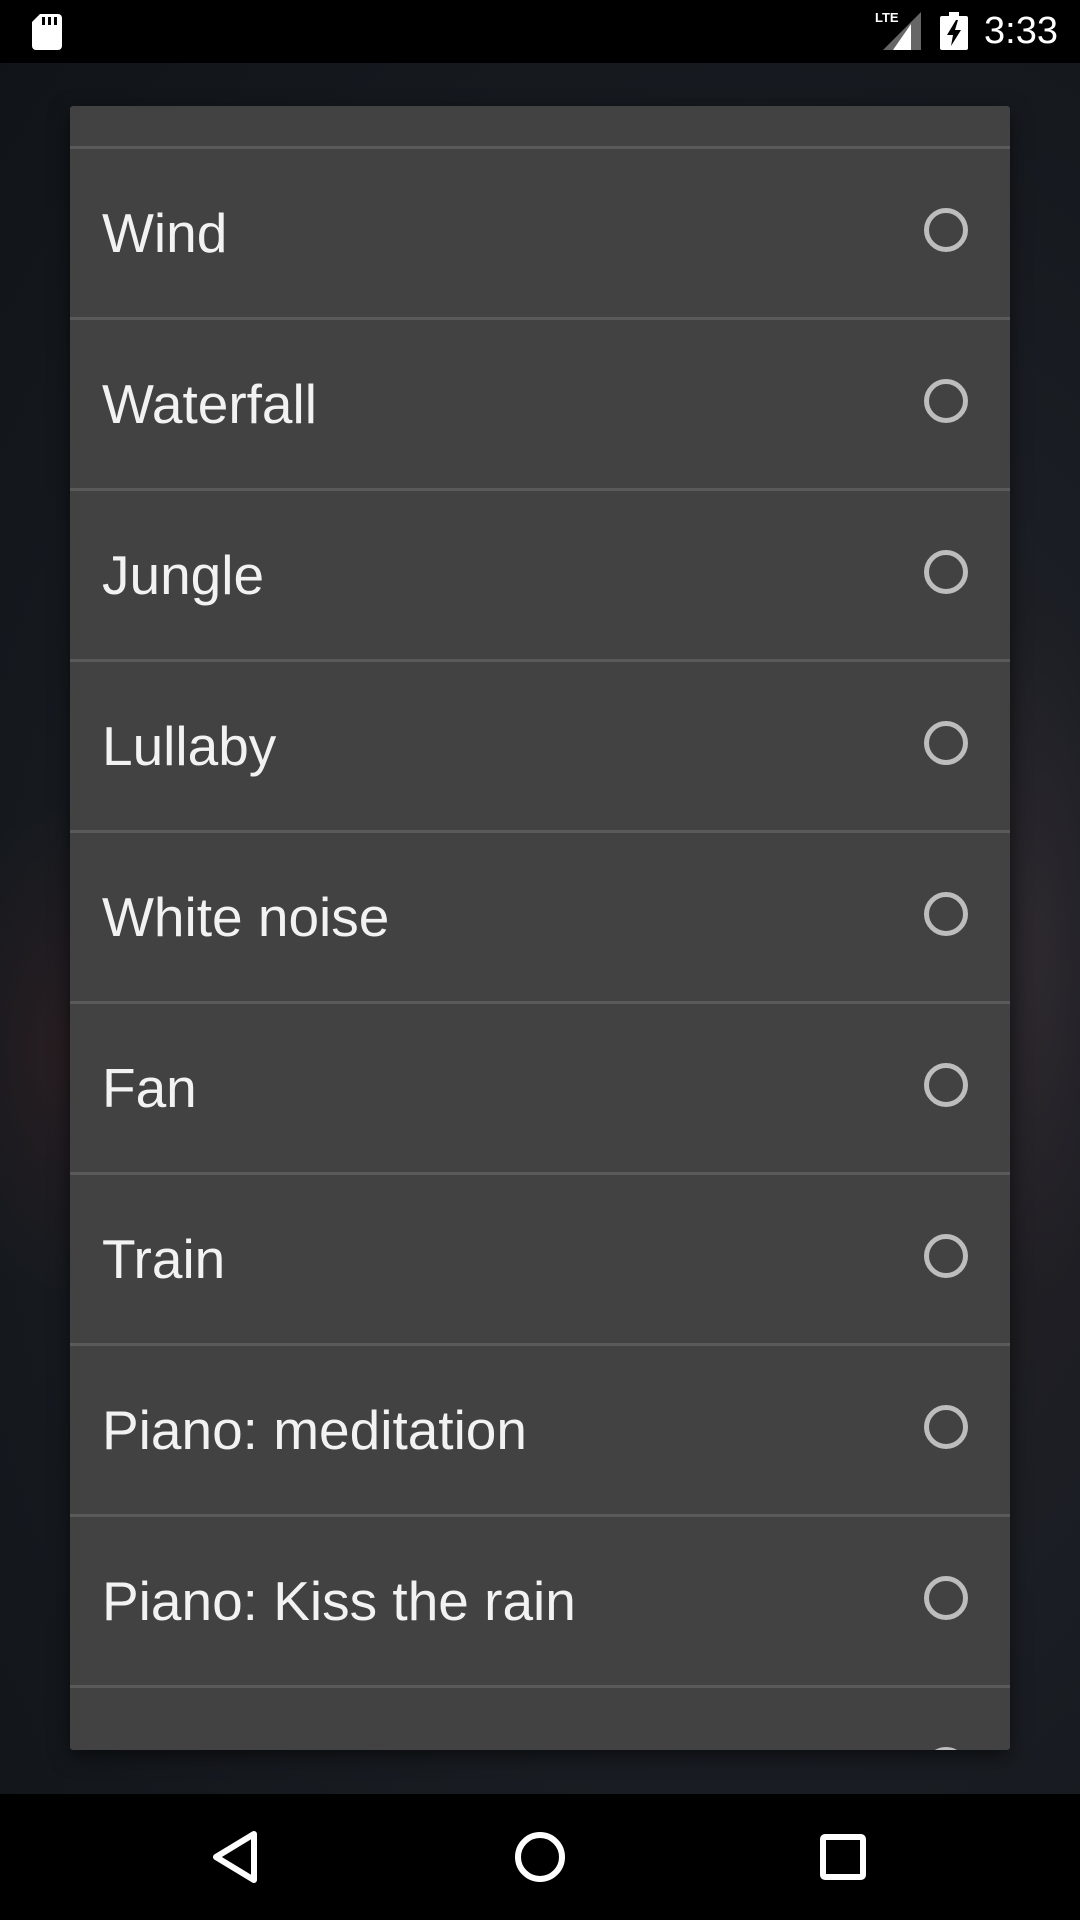 The image size is (1080, 1920). What do you see at coordinates (540, 1089) in the screenshot?
I see `sound-option-fan: Fan` at bounding box center [540, 1089].